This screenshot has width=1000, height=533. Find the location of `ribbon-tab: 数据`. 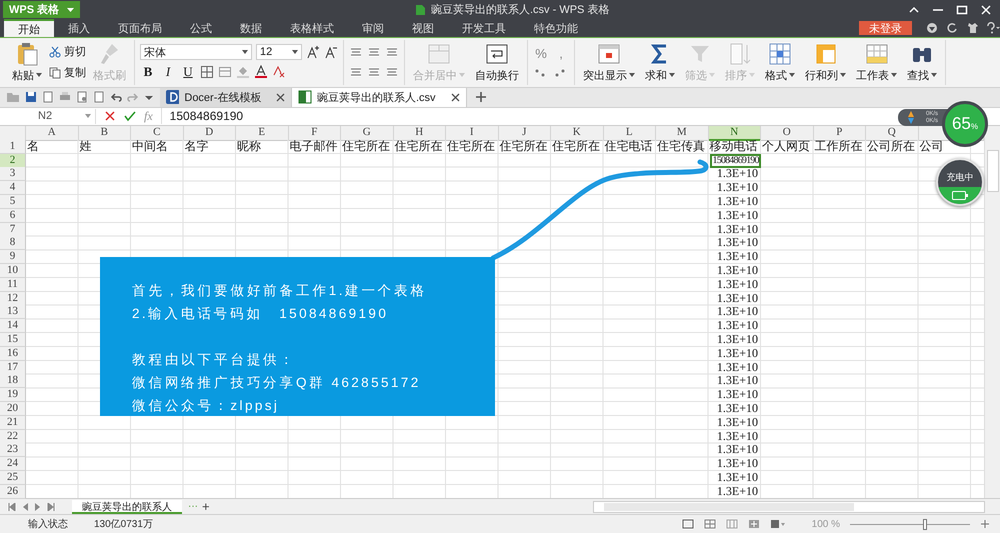

ribbon-tab: 数据 is located at coordinates (251, 28).